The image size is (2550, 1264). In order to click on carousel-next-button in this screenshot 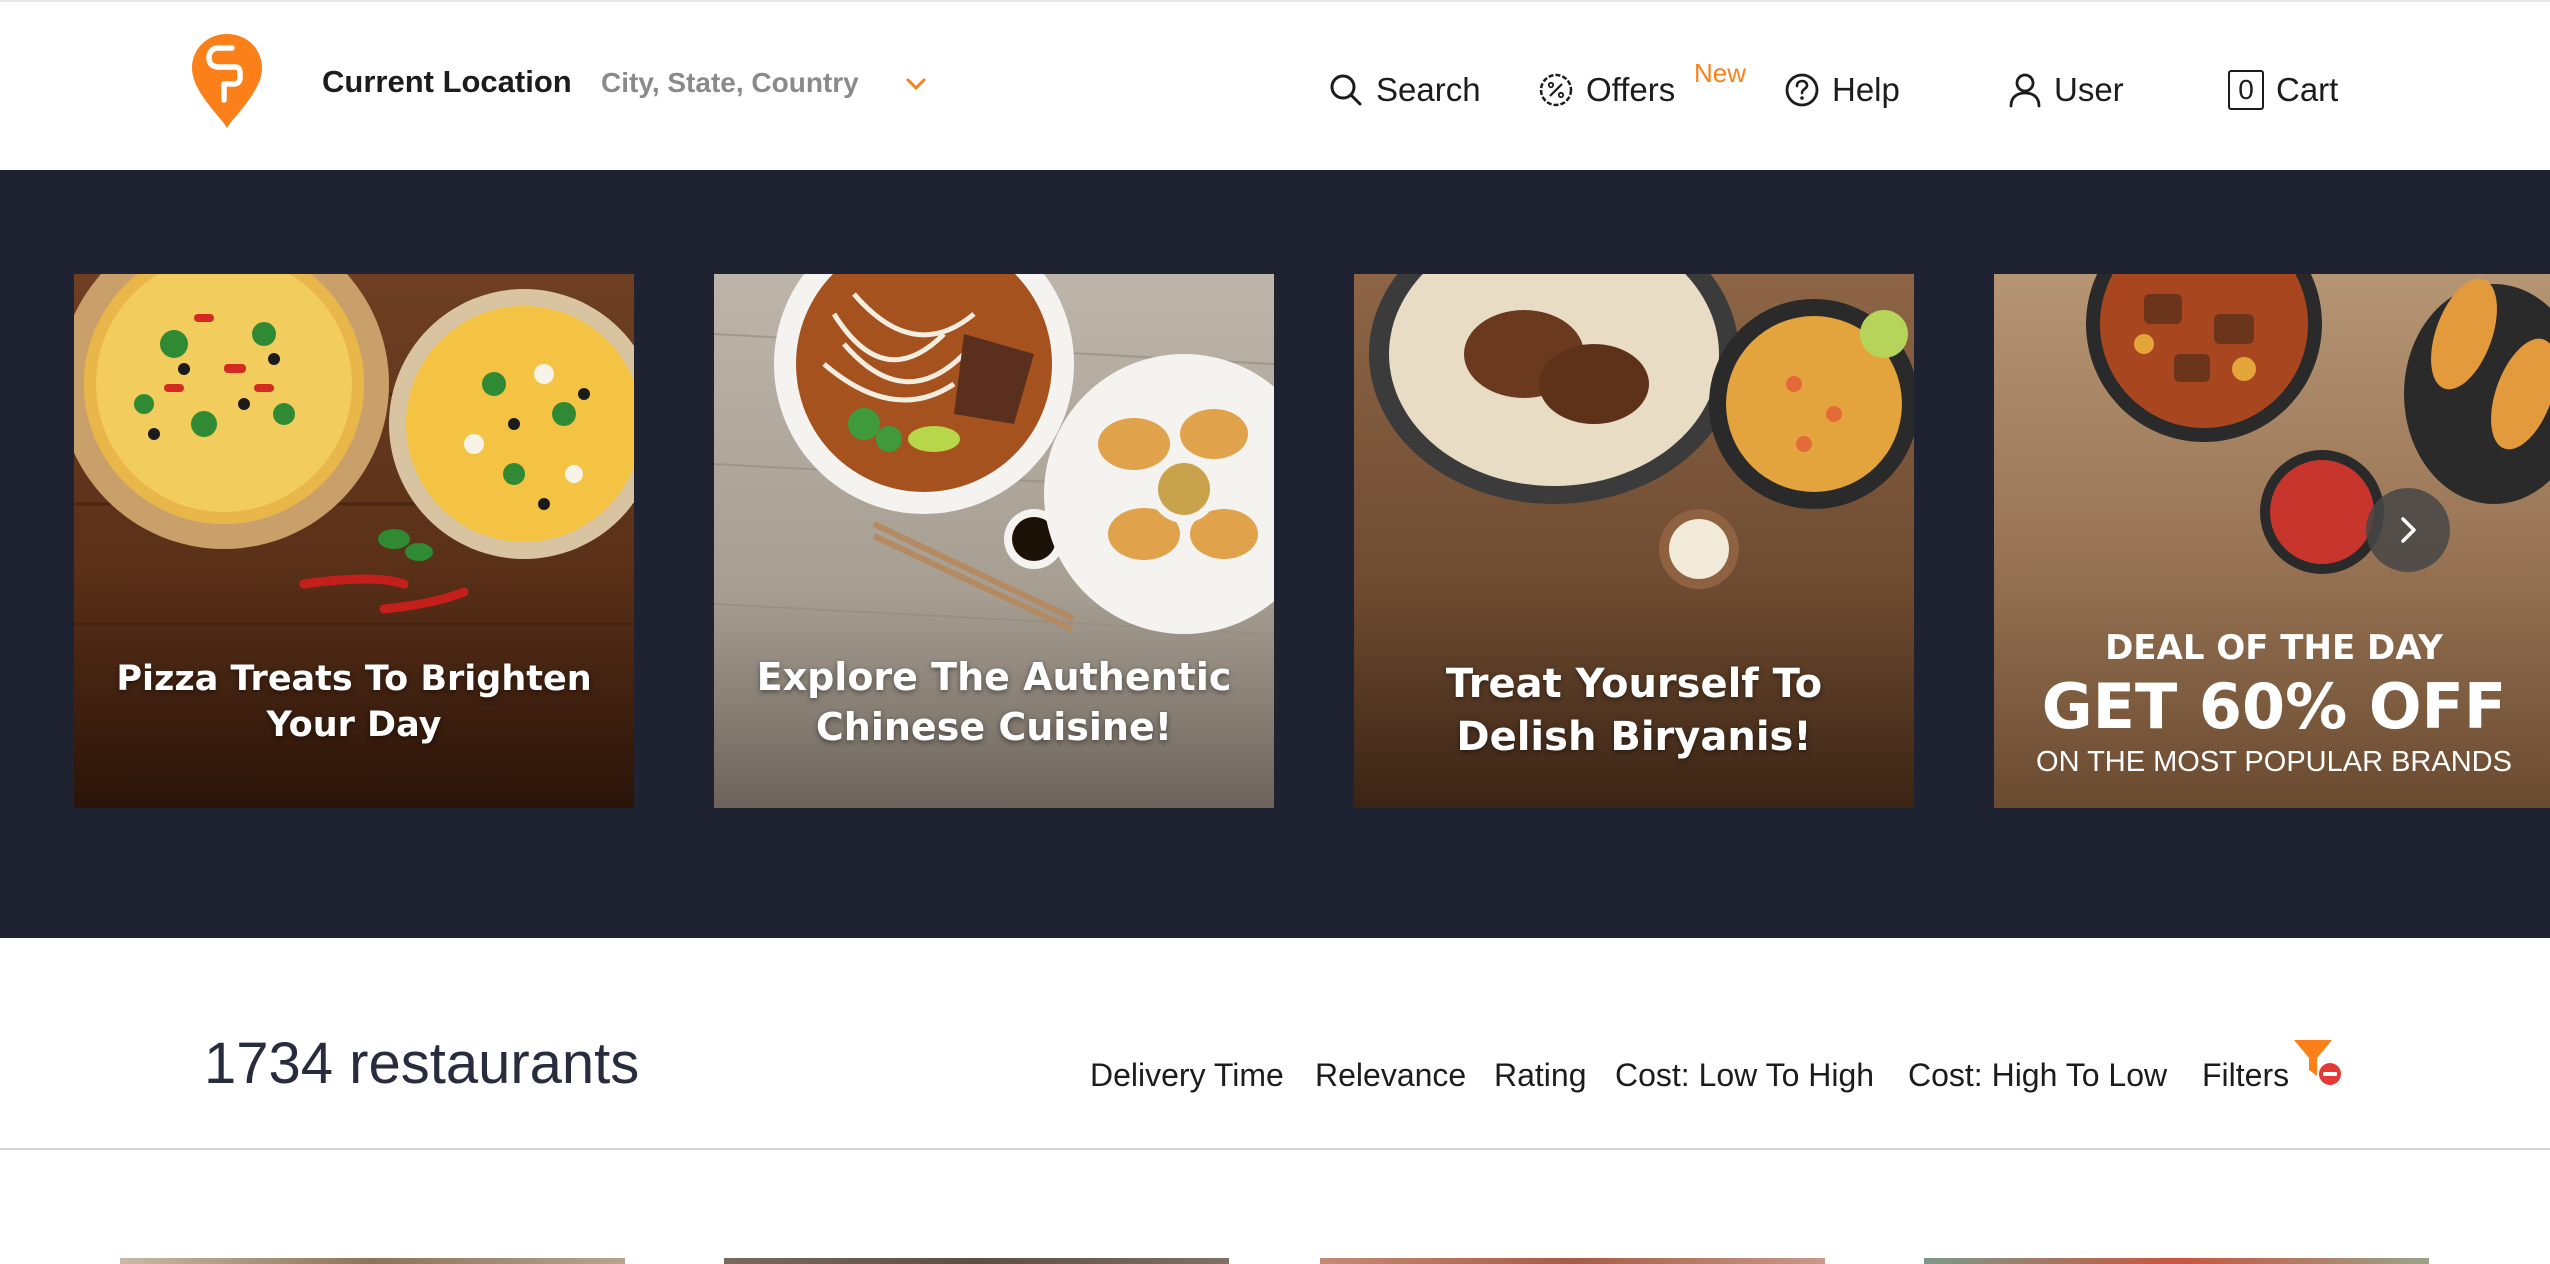, I will do `click(2408, 530)`.